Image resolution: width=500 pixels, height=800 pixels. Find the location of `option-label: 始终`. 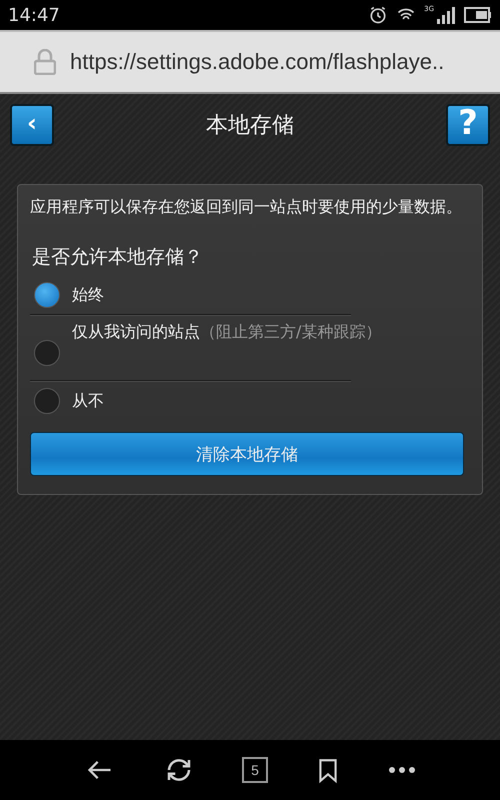

option-label: 始终 is located at coordinates (88, 295).